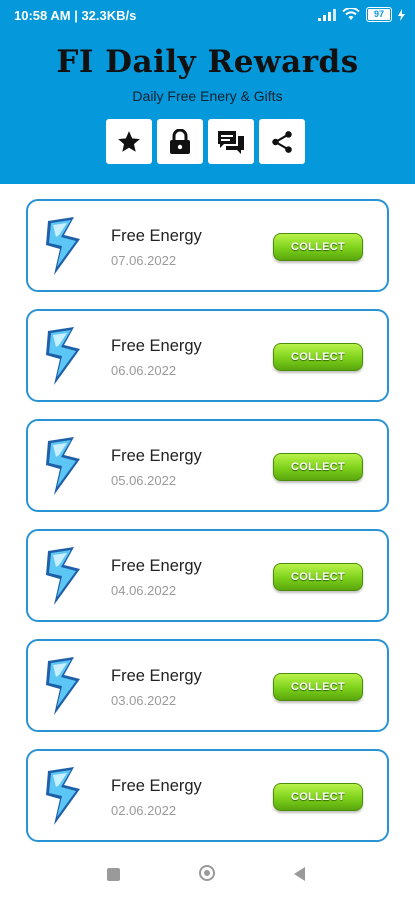 The width and height of the screenshot is (415, 900). What do you see at coordinates (207, 685) in the screenshot?
I see `reward-card: Free Energy 03.06.2022 COLLECT` at bounding box center [207, 685].